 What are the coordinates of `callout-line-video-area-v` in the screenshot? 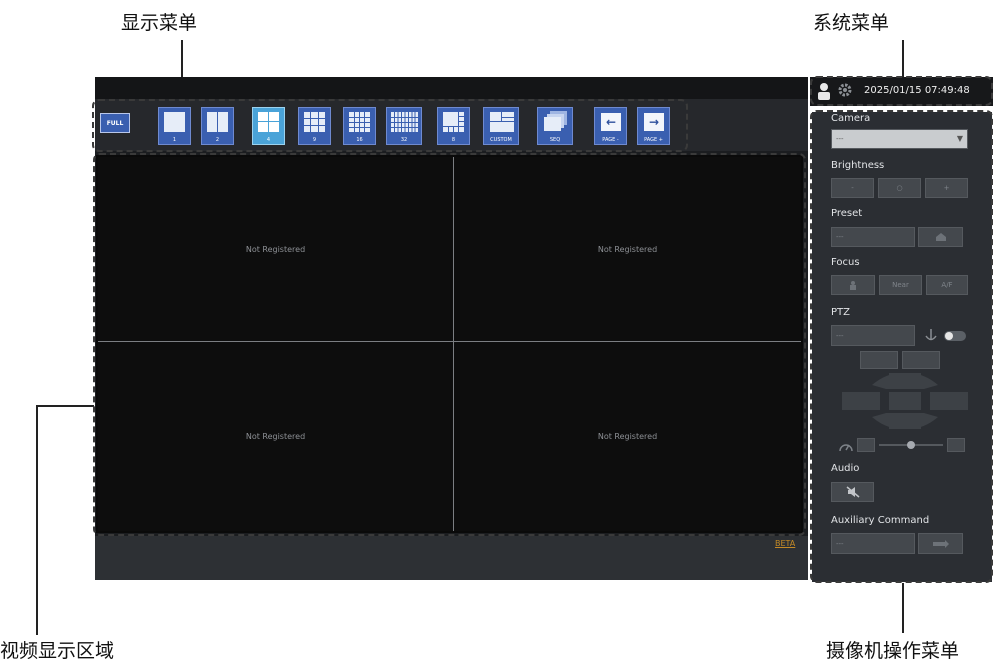 It's located at (37, 520).